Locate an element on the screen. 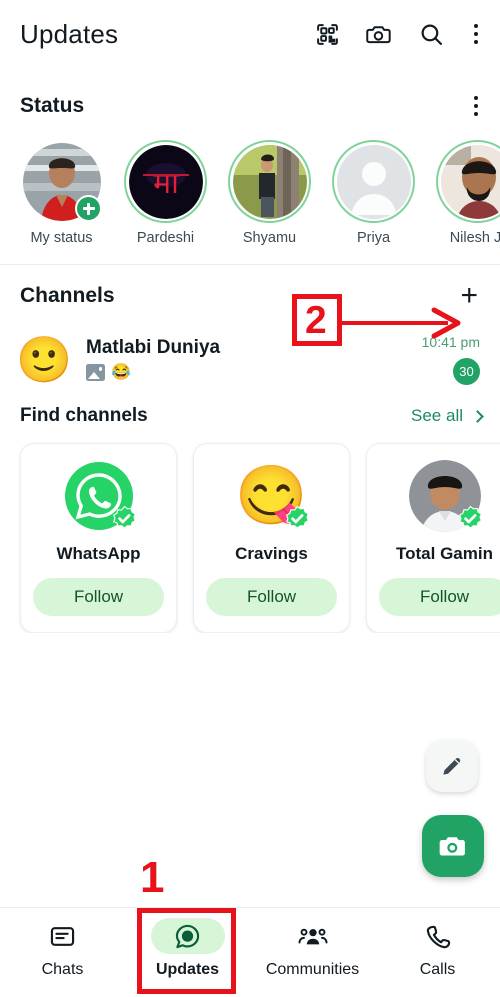 Image resolution: width=500 pixels, height=997 pixels. pencil-icon is located at coordinates (452, 766).